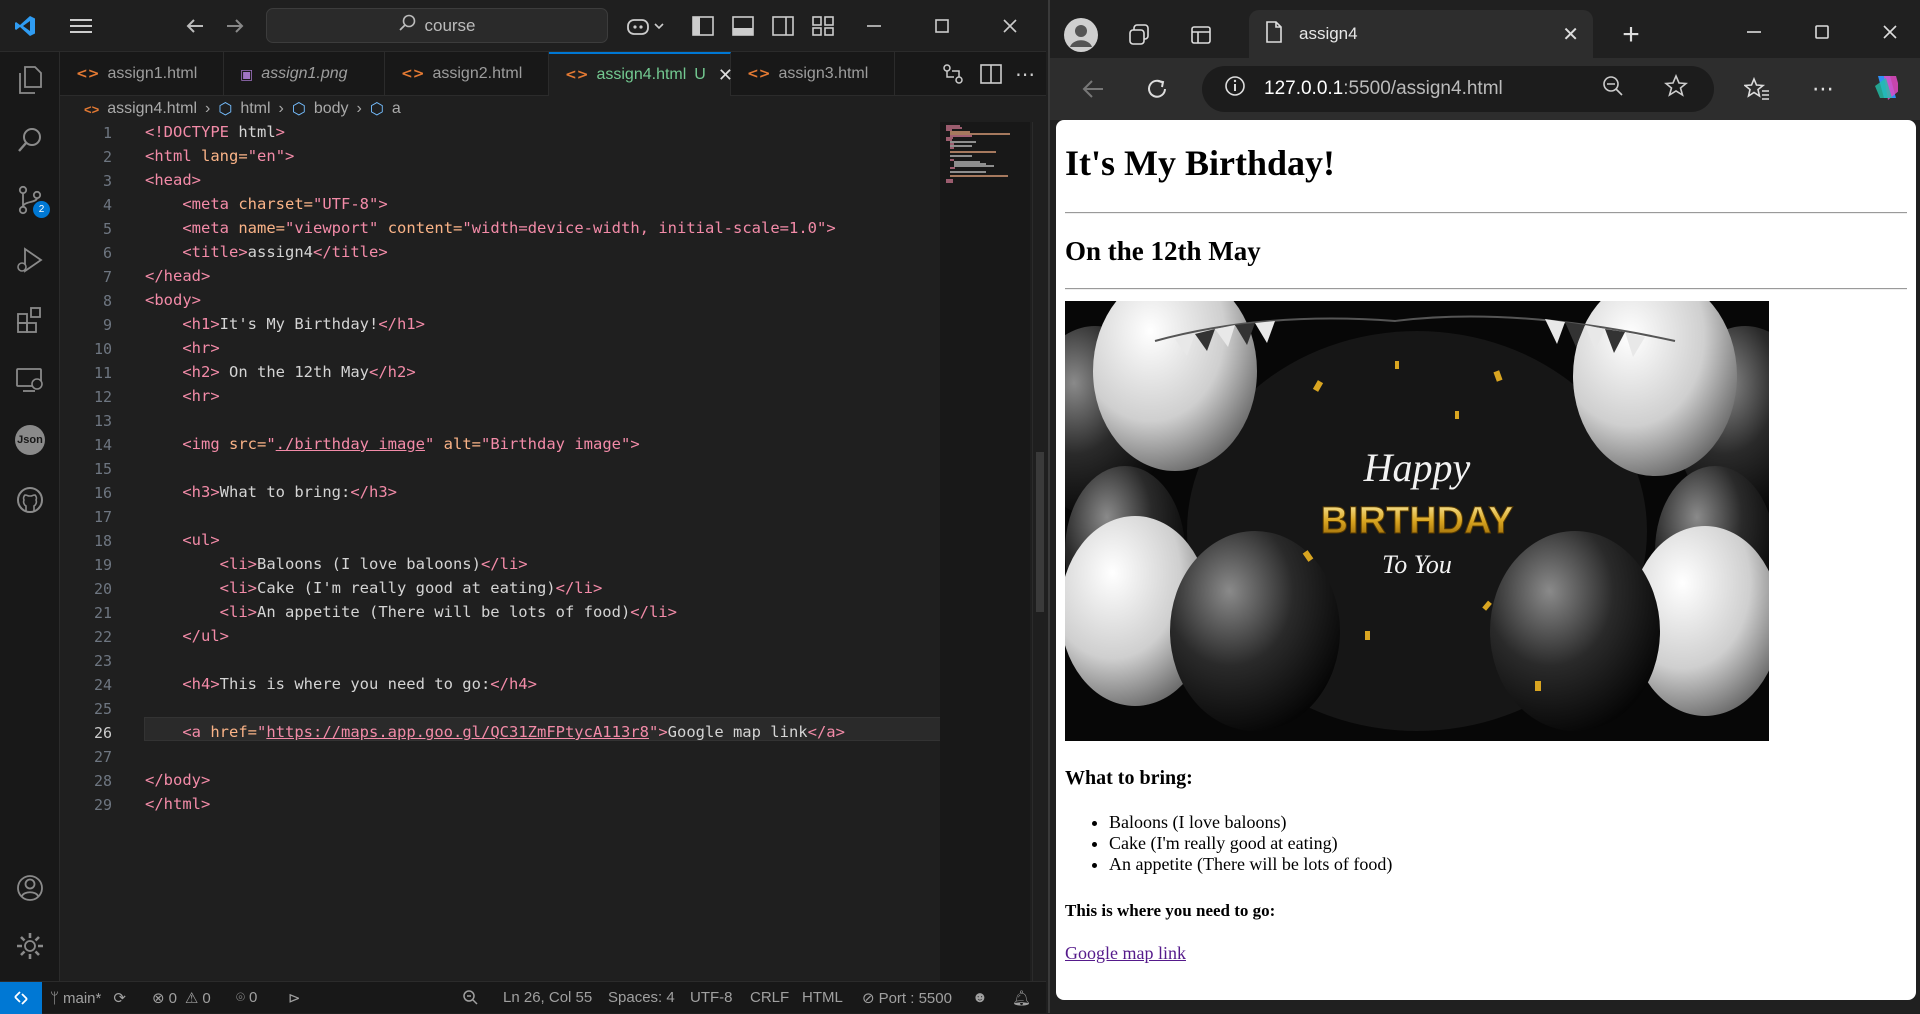 The image size is (1920, 1014). What do you see at coordinates (1081, 35) in the screenshot?
I see `profile-avatar` at bounding box center [1081, 35].